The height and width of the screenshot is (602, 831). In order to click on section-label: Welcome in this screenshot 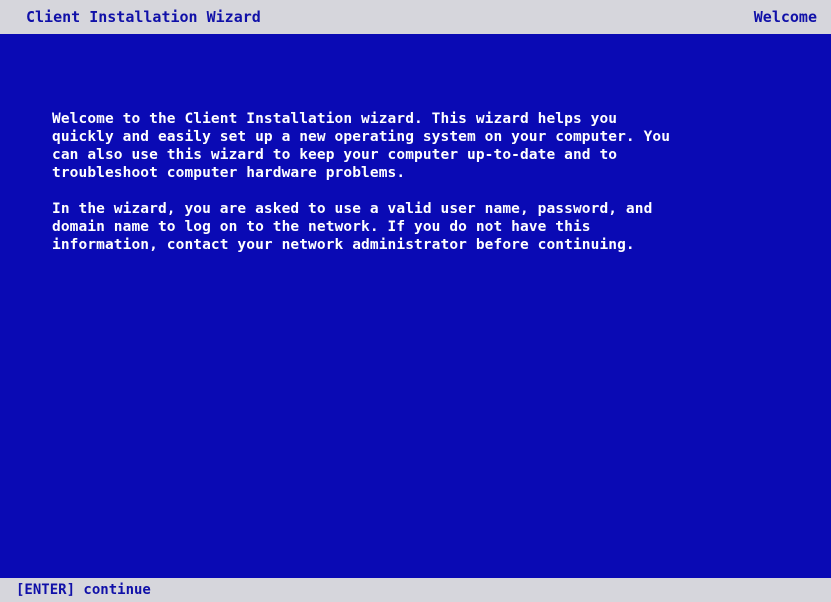, I will do `click(785, 17)`.